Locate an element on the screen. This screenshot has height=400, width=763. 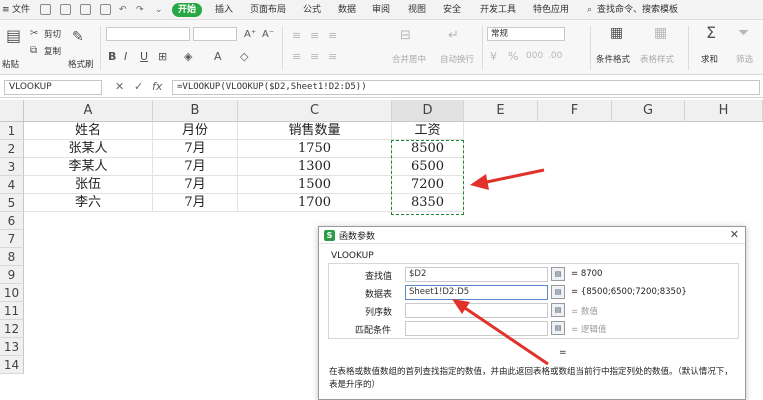
align-top-icon: ≡ is located at coordinates (296, 35).